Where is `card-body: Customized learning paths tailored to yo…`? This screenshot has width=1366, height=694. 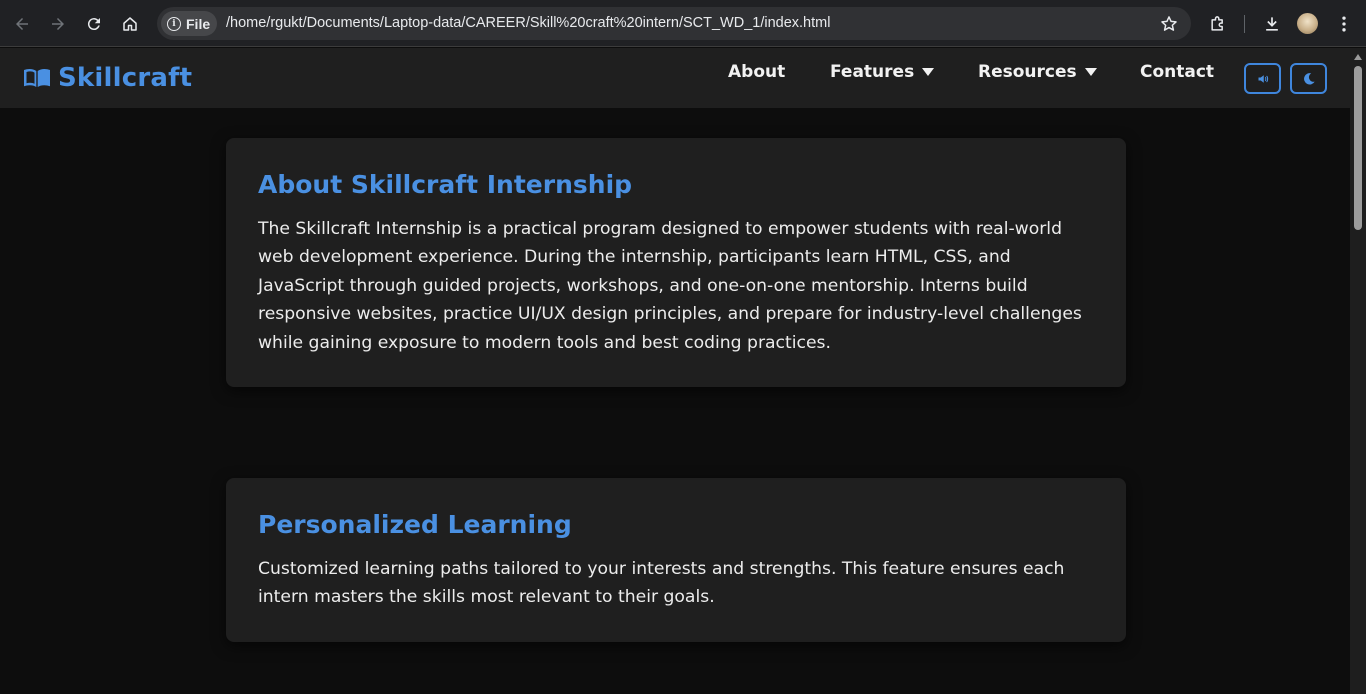
card-body: Customized learning paths tailored to yo… is located at coordinates (661, 583).